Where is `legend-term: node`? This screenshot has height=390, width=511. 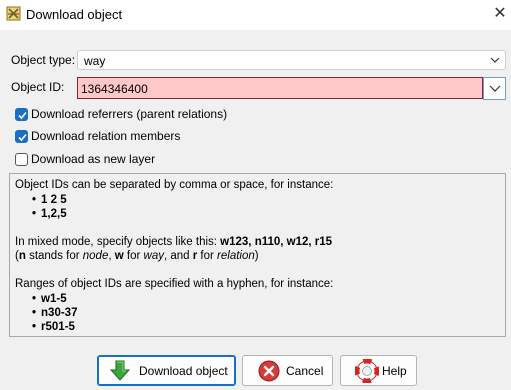 legend-term: node is located at coordinates (95, 256).